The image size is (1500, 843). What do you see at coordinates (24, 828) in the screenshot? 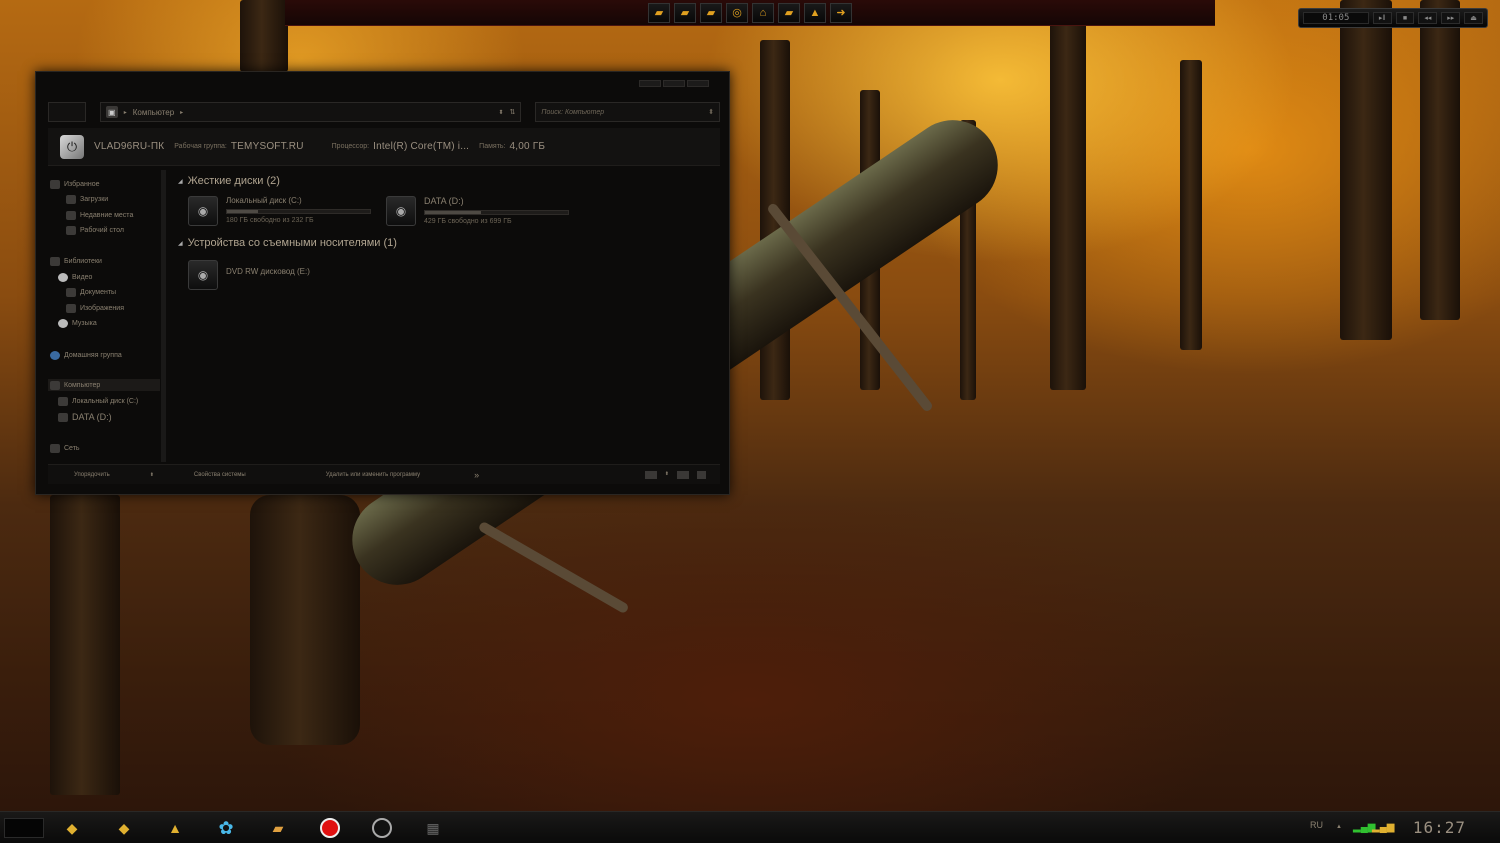
I see `start-button` at bounding box center [24, 828].